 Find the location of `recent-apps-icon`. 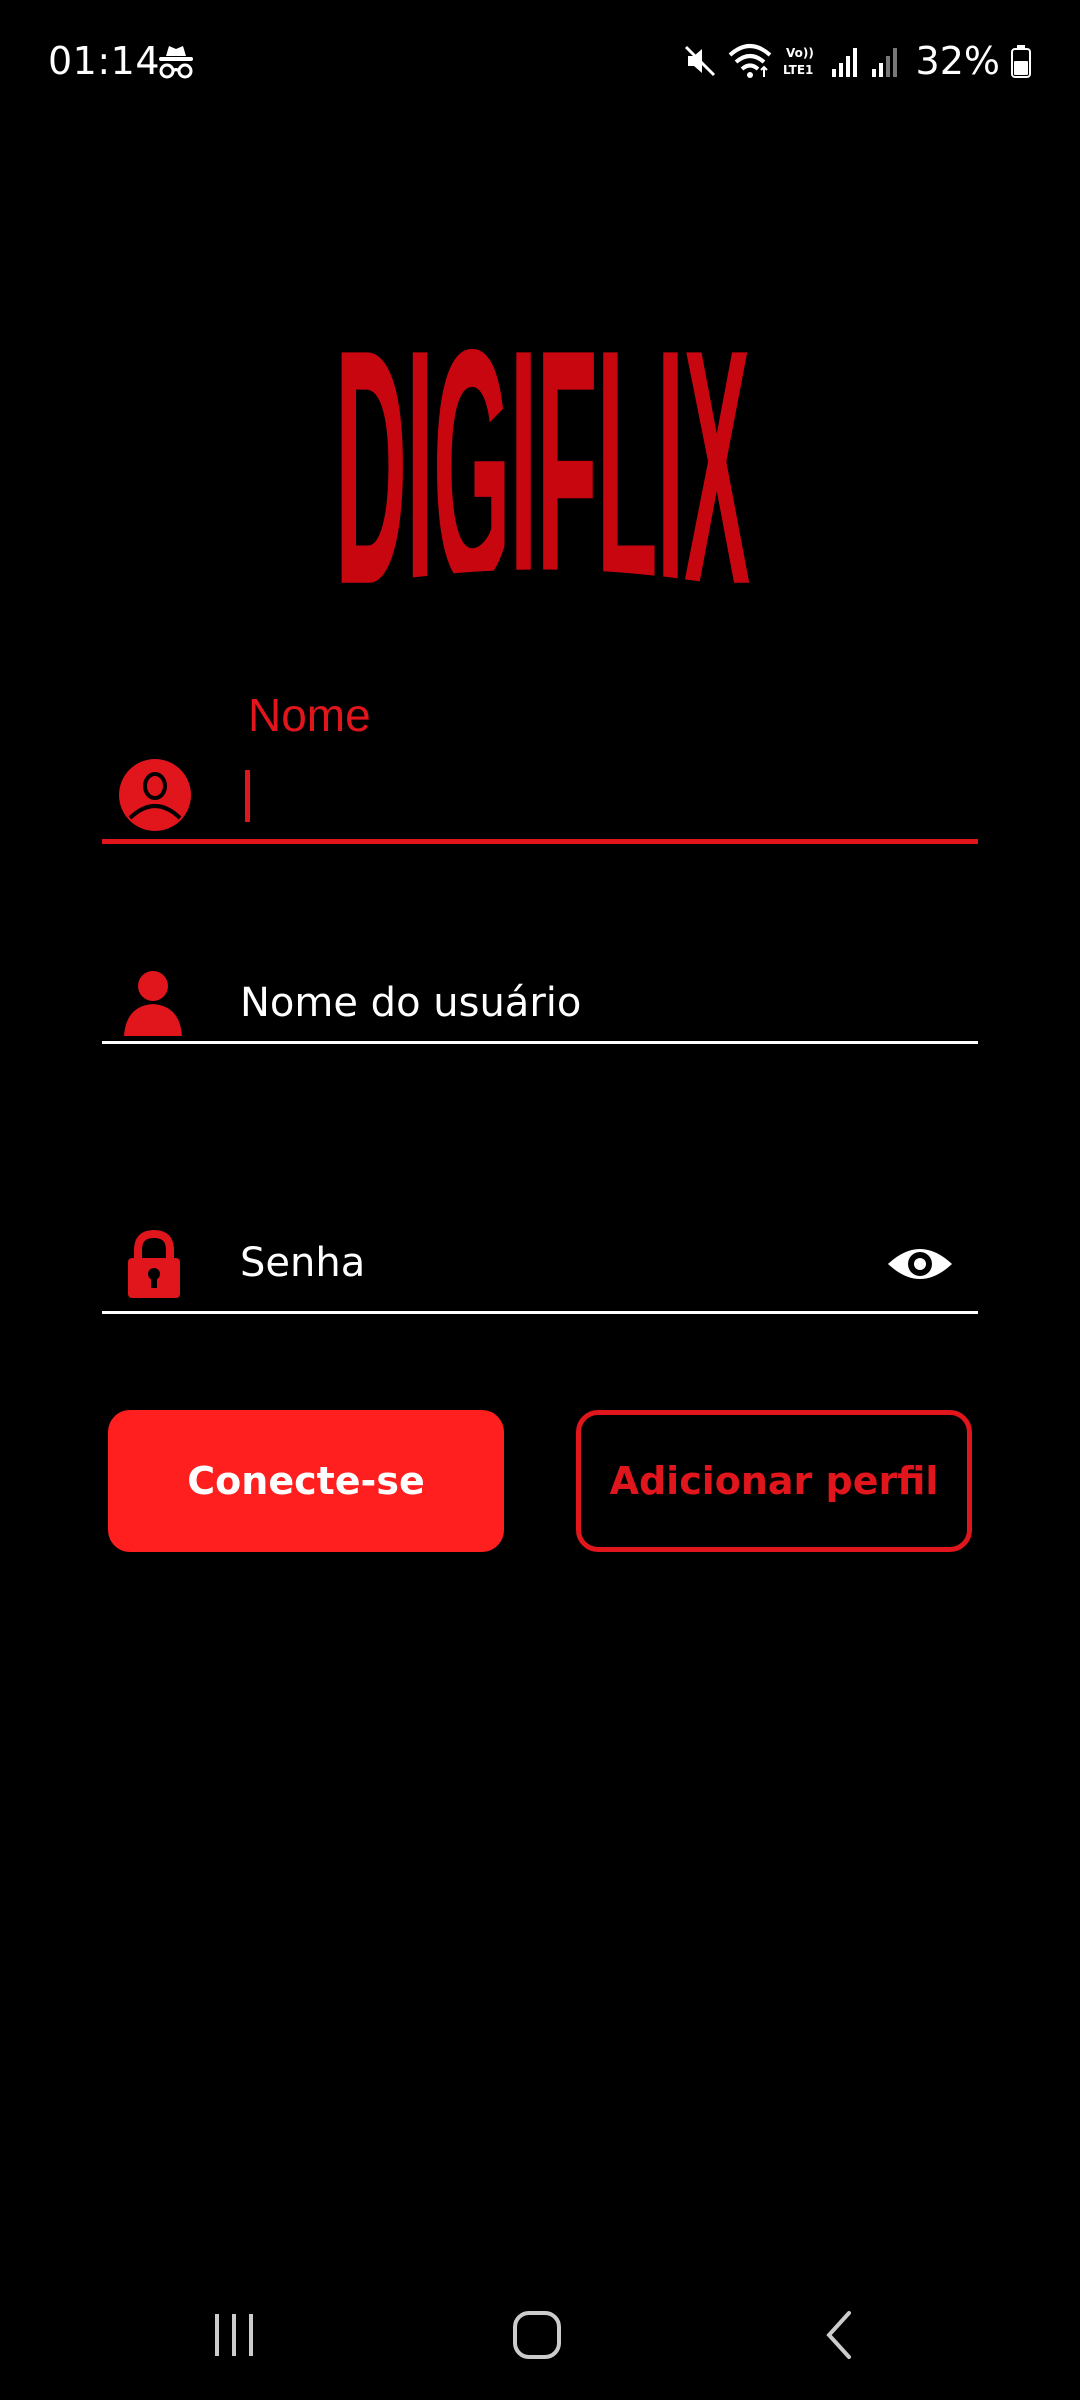

recent-apps-icon is located at coordinates (234, 2335).